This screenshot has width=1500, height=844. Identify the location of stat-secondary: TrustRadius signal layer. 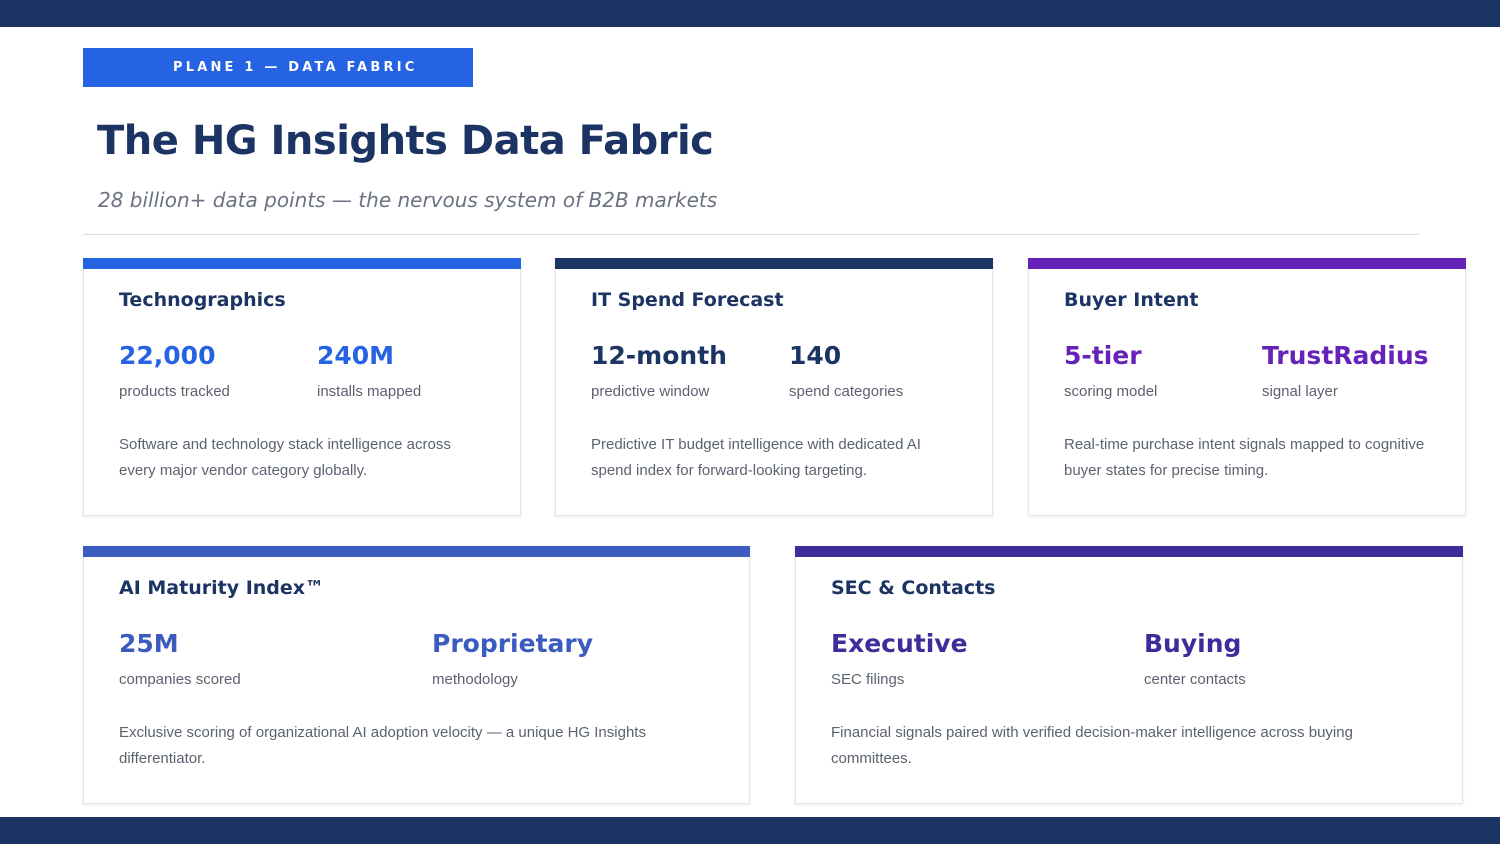
(1345, 371).